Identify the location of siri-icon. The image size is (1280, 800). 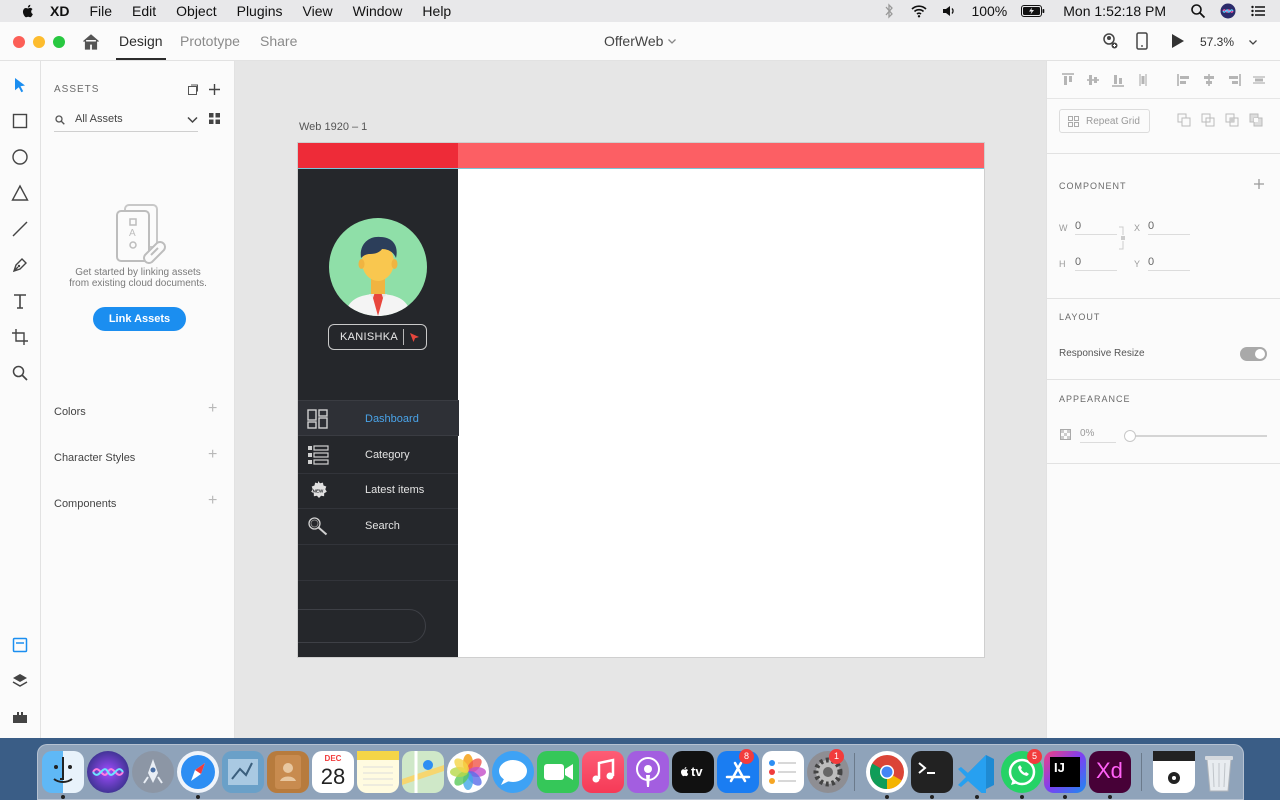
(1228, 11).